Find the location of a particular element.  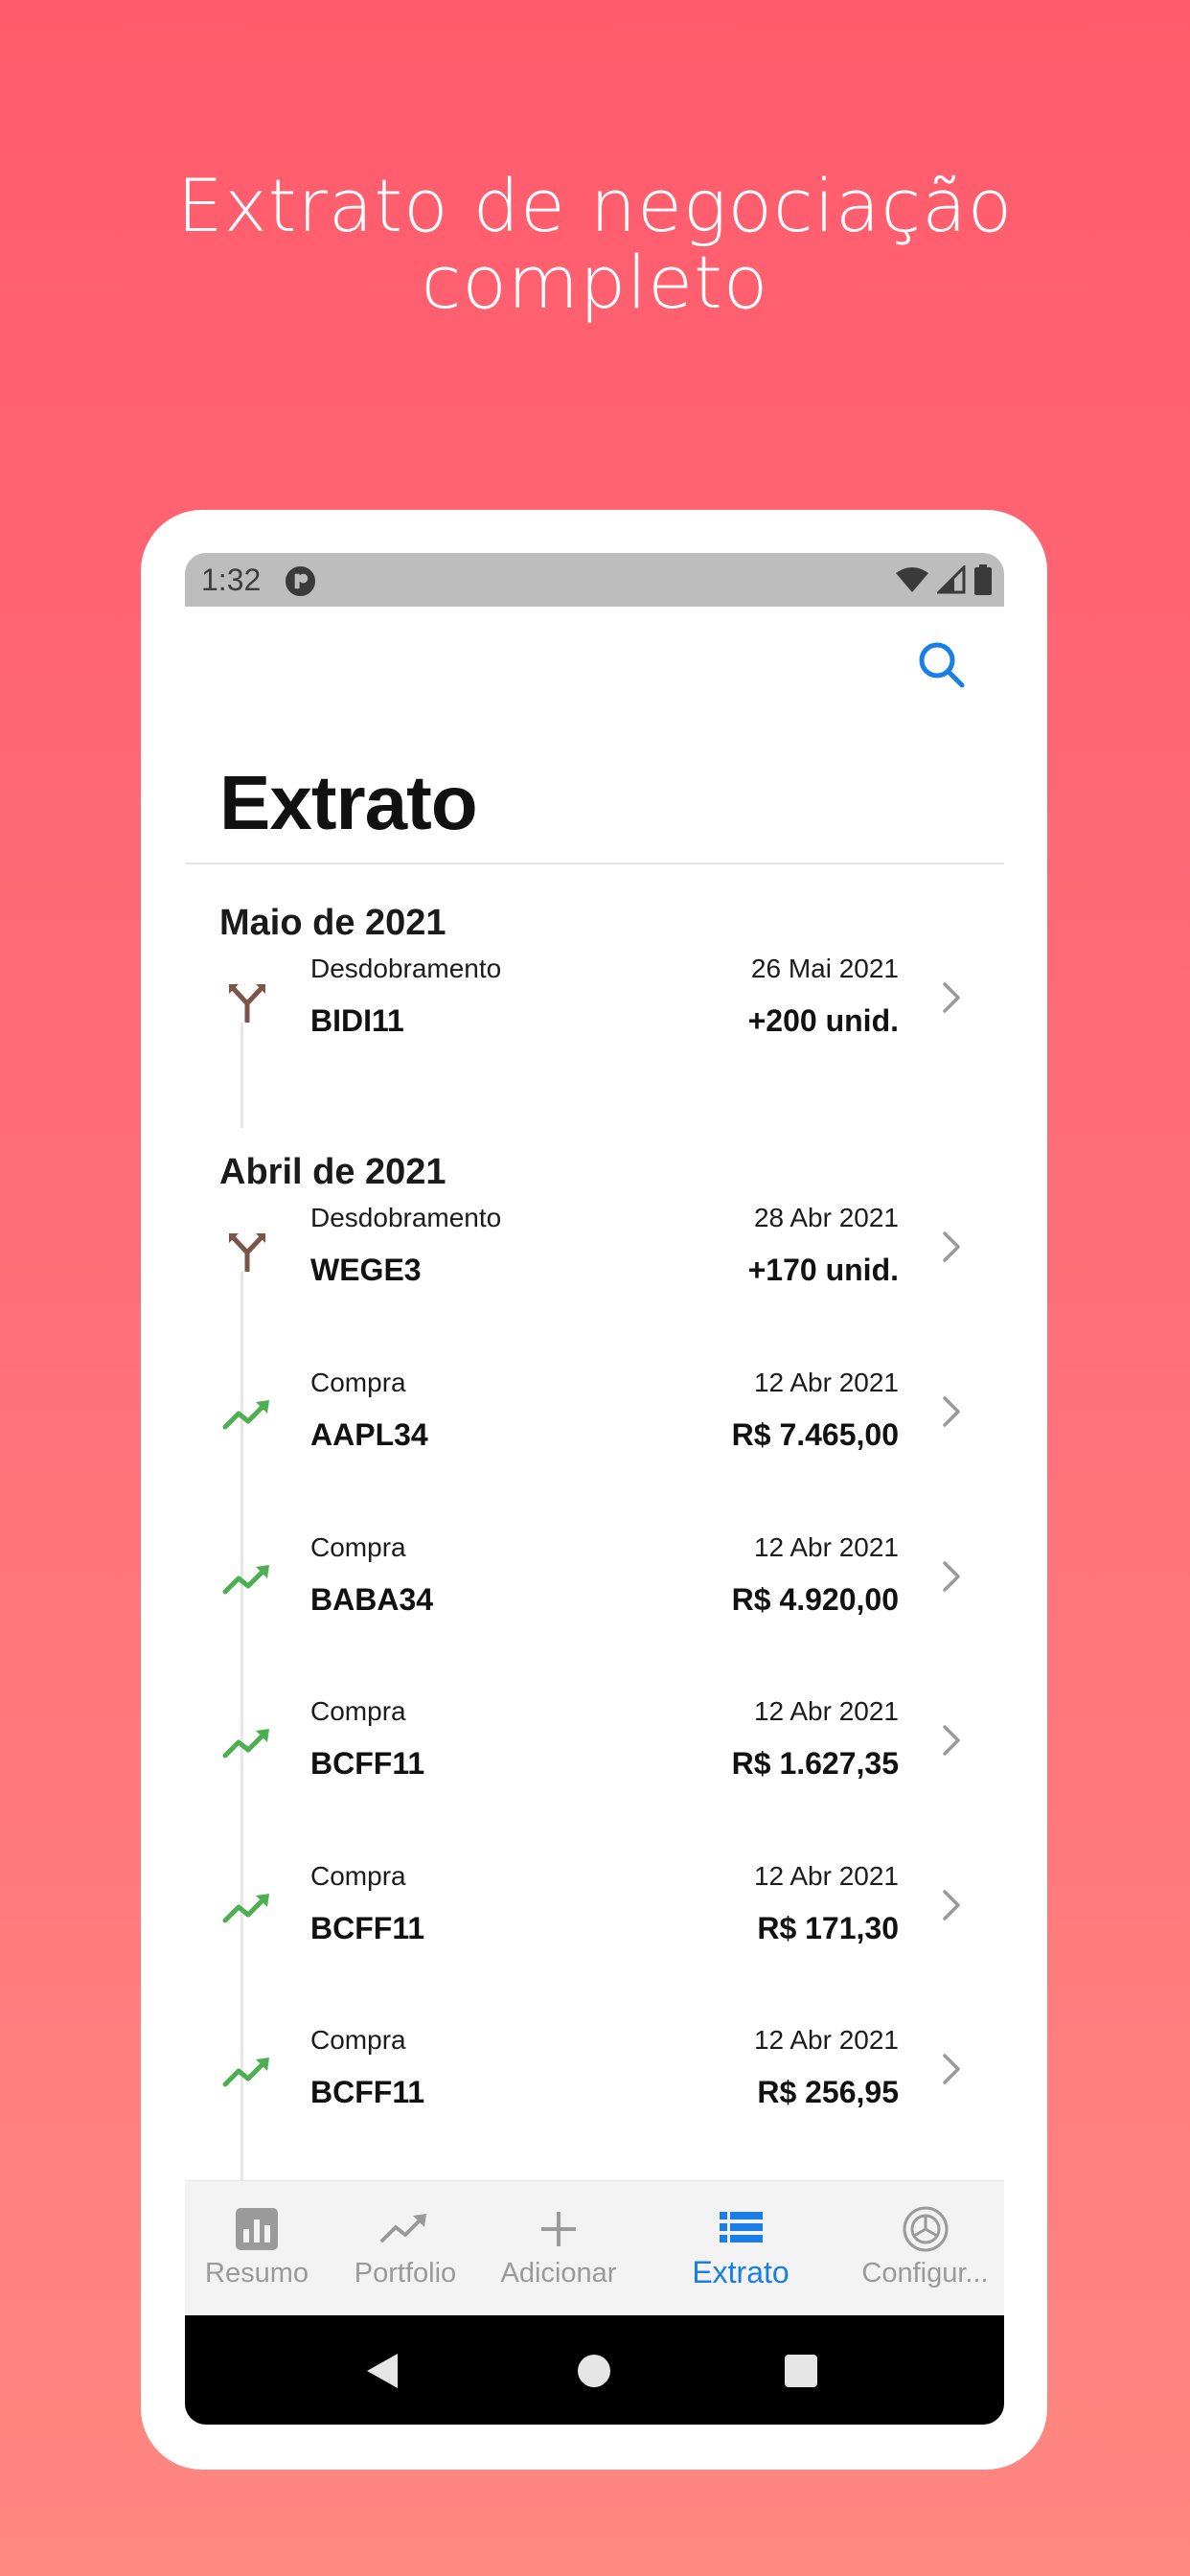

battery-icon is located at coordinates (983, 579).